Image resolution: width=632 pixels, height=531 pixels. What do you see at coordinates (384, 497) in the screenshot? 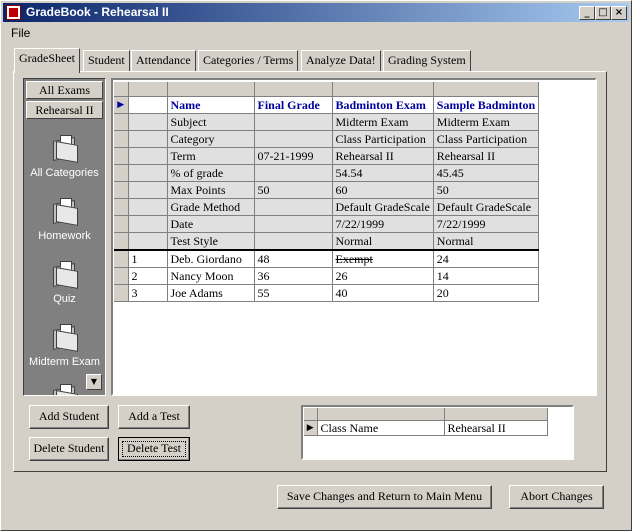
I see `save-return-button: Save Changes and Return to Main Menu` at bounding box center [384, 497].